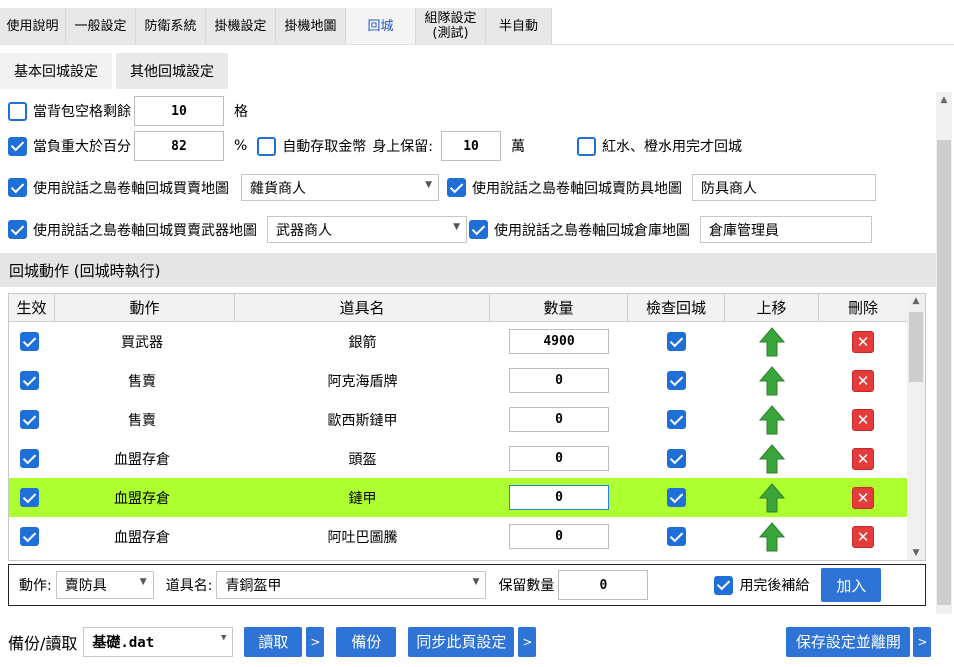 This screenshot has height=667, width=954. I want to click on read-more-button: >, so click(315, 641).